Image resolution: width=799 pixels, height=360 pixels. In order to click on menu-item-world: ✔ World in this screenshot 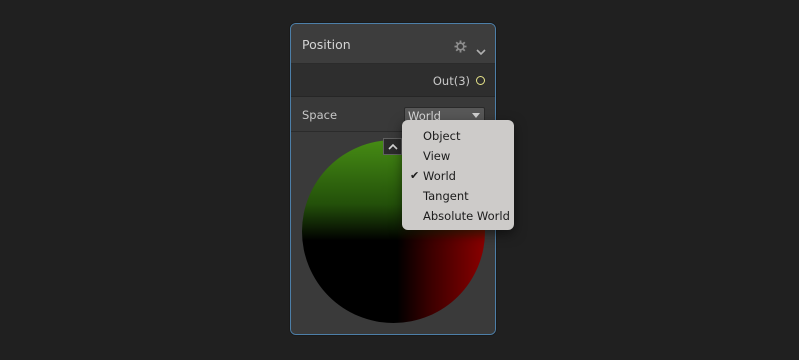, I will do `click(458, 175)`.